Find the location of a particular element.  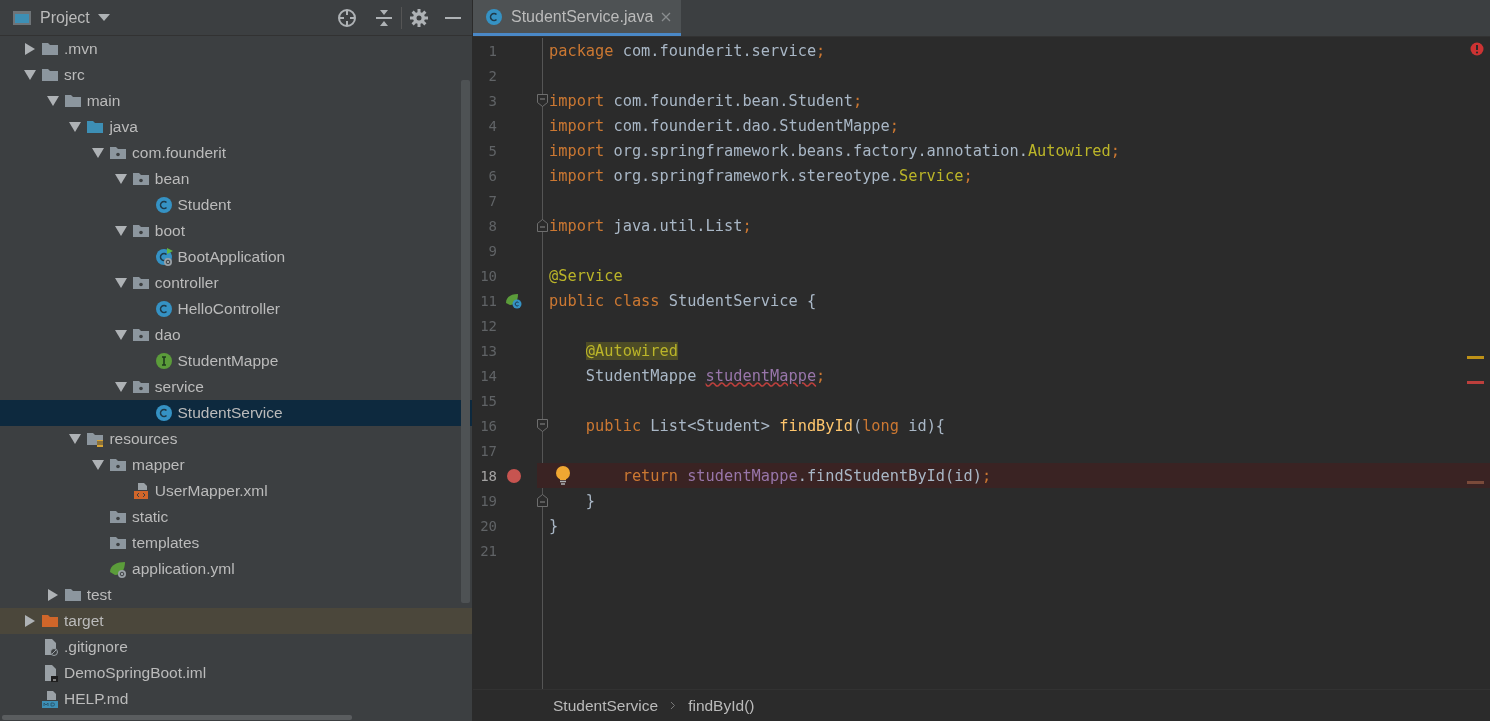

tree-item: UserMapper.xml is located at coordinates (236, 491).